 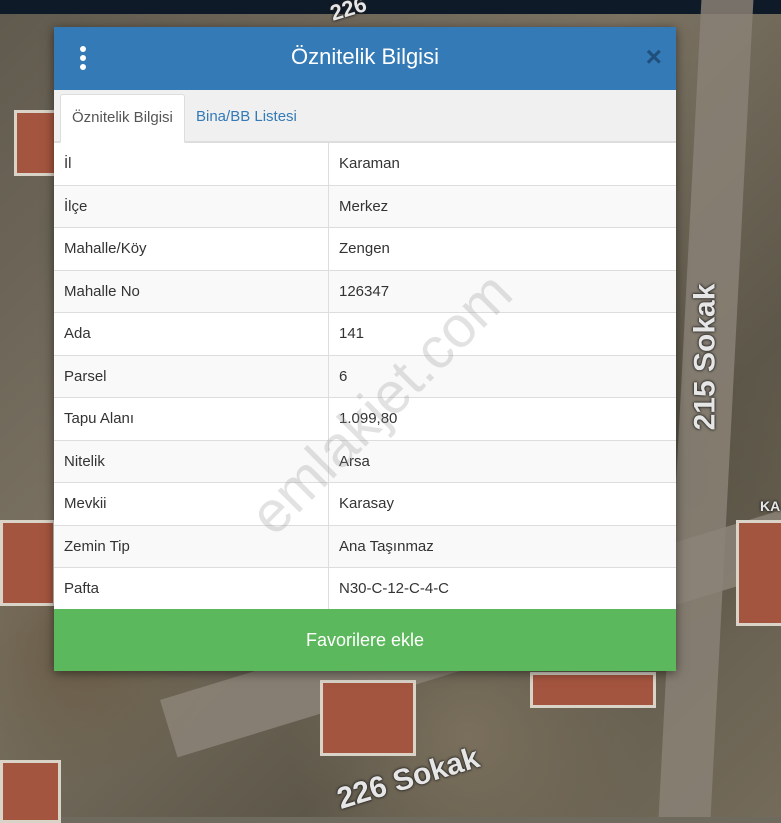 I want to click on tab-bar: Öznitelik Bilgisi Bina/BB Listesi, so click(x=365, y=116).